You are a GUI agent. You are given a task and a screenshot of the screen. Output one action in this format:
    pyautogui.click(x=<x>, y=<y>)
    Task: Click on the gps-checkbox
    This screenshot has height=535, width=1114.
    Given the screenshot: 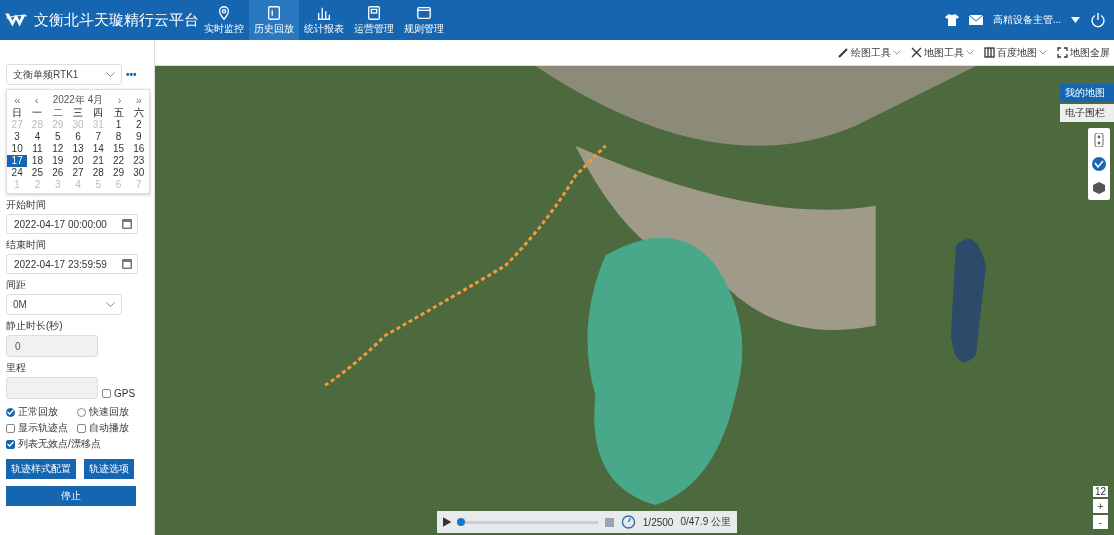 What is the action you would take?
    pyautogui.click(x=106, y=393)
    